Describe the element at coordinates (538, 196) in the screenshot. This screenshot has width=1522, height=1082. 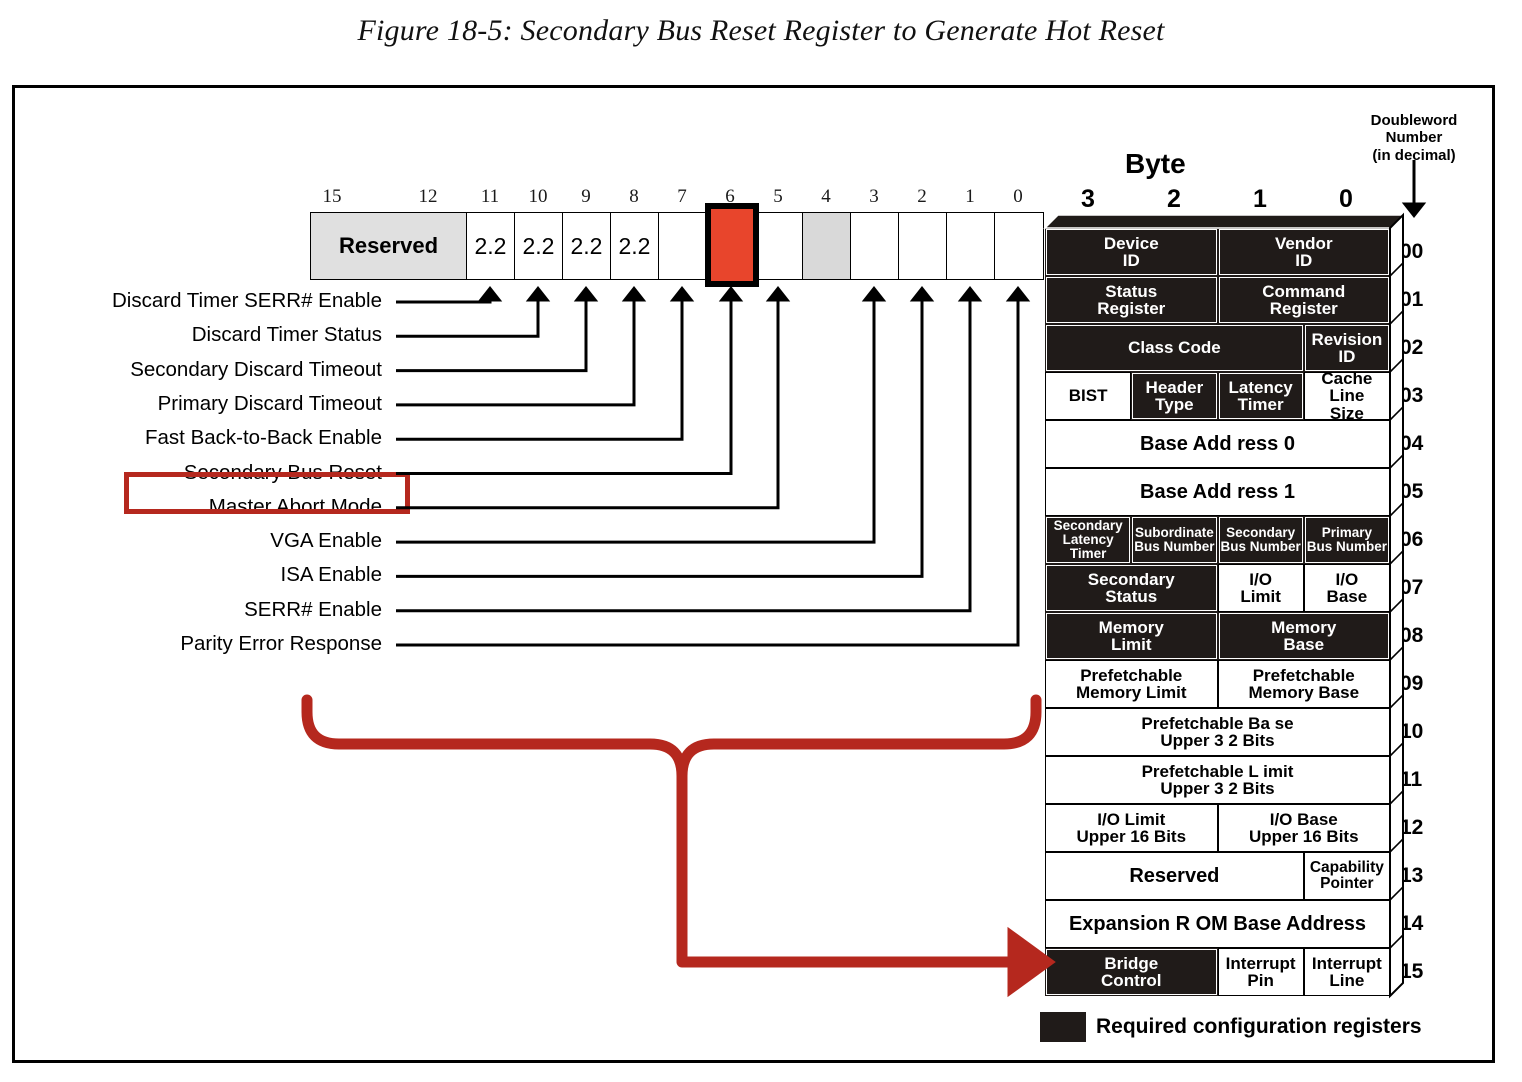
I see `bit-number-10: 10` at that location.